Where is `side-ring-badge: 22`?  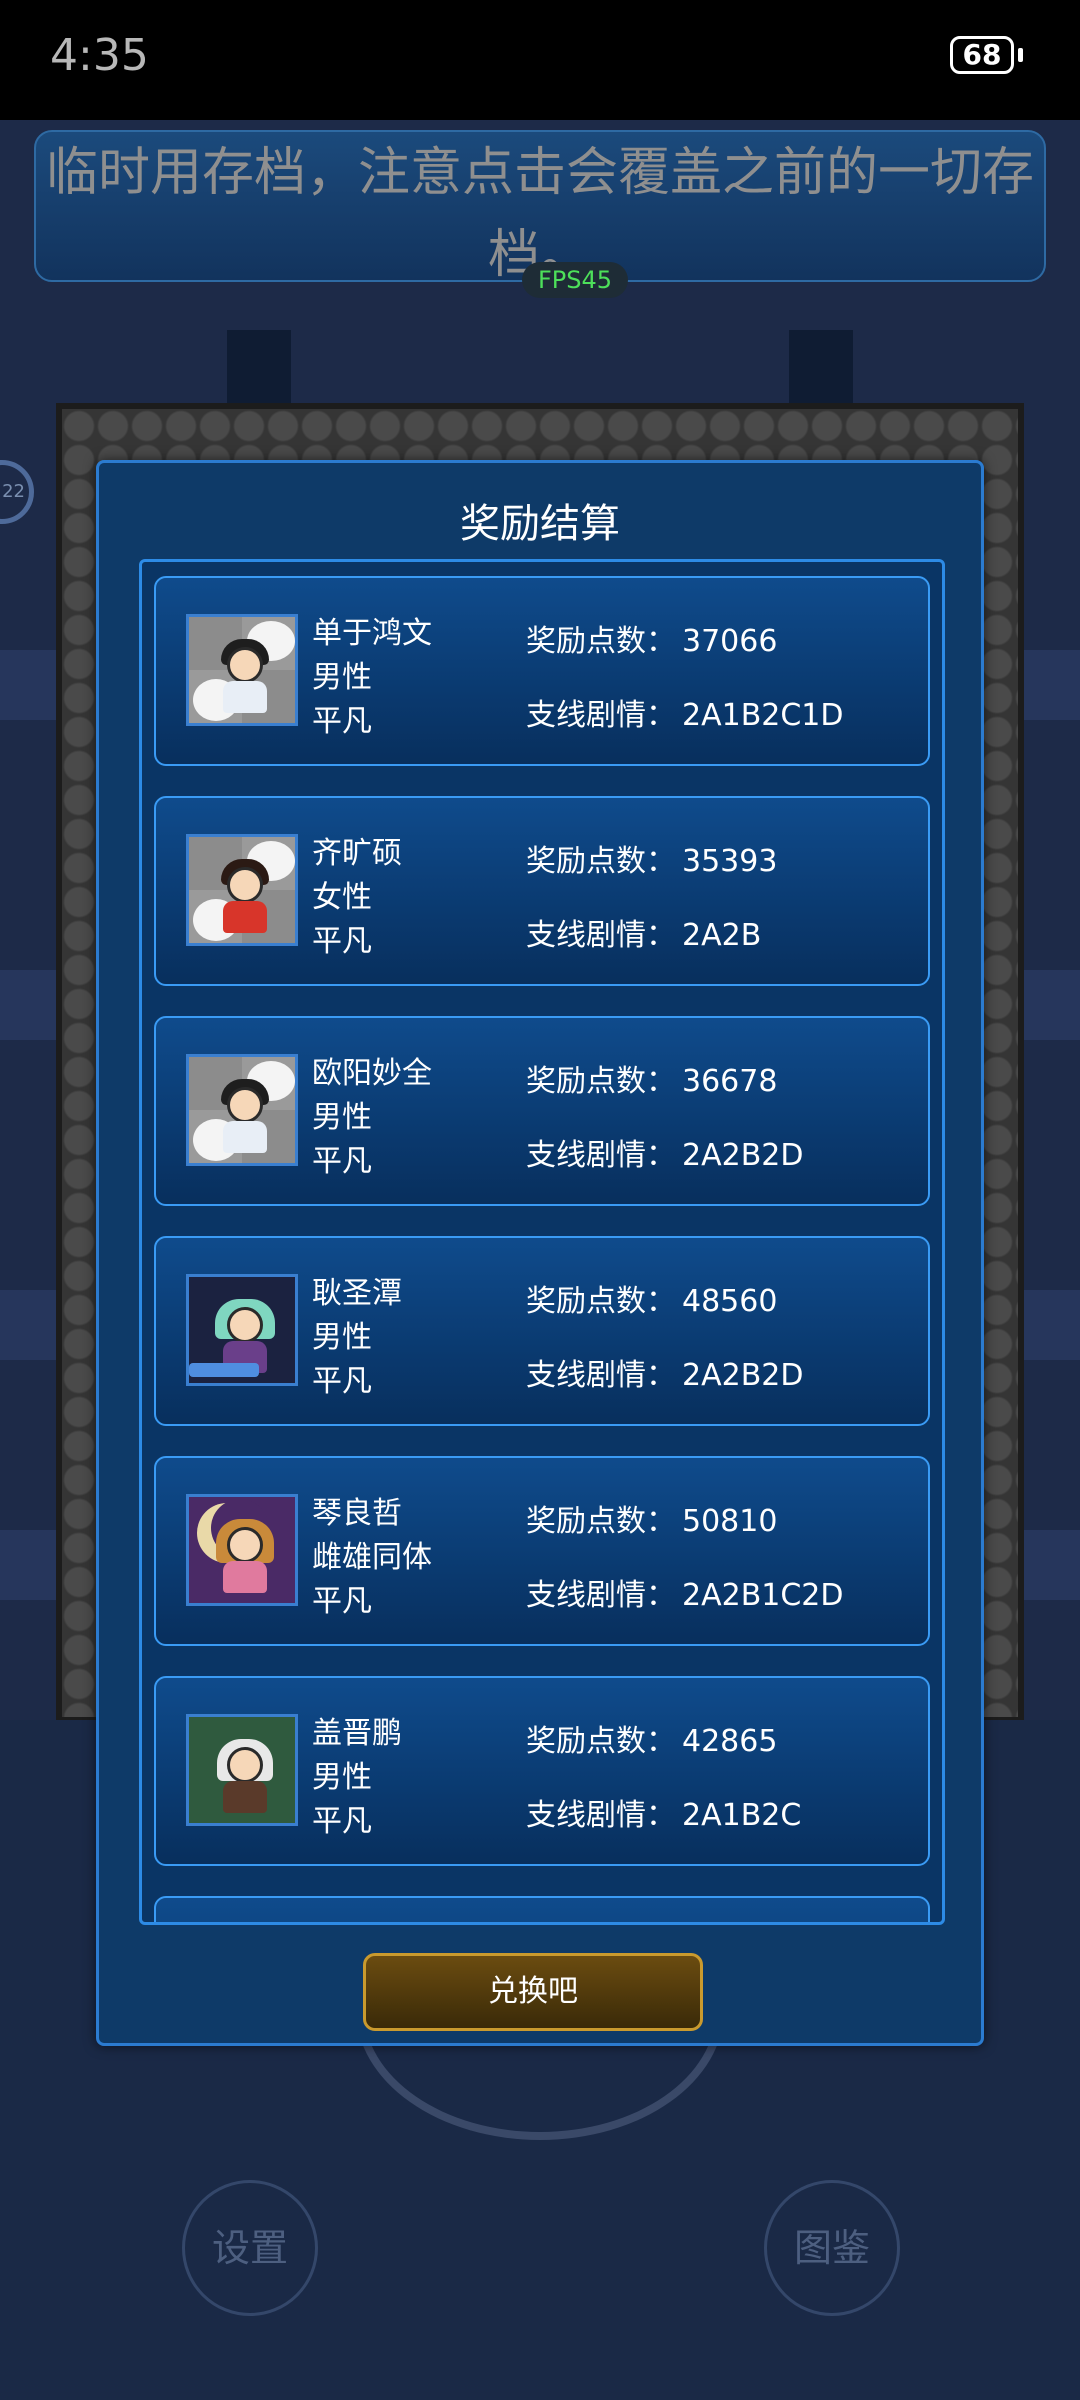
side-ring-badge: 22 is located at coordinates (17, 492).